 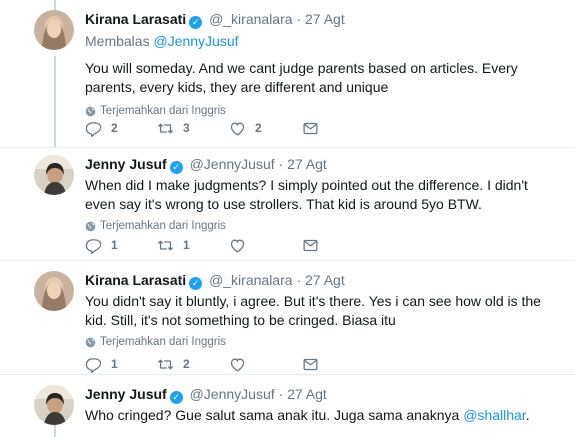 What do you see at coordinates (186, 245) in the screenshot?
I see `retweet-count: 1` at bounding box center [186, 245].